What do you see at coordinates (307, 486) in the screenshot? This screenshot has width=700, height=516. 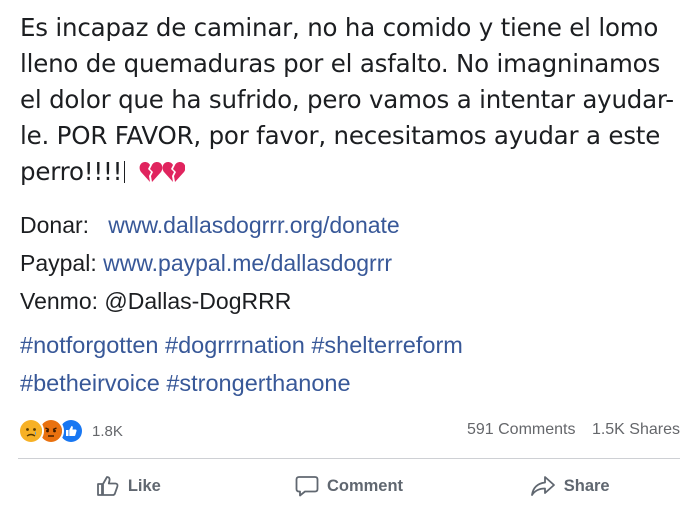 I see `comment-icon` at bounding box center [307, 486].